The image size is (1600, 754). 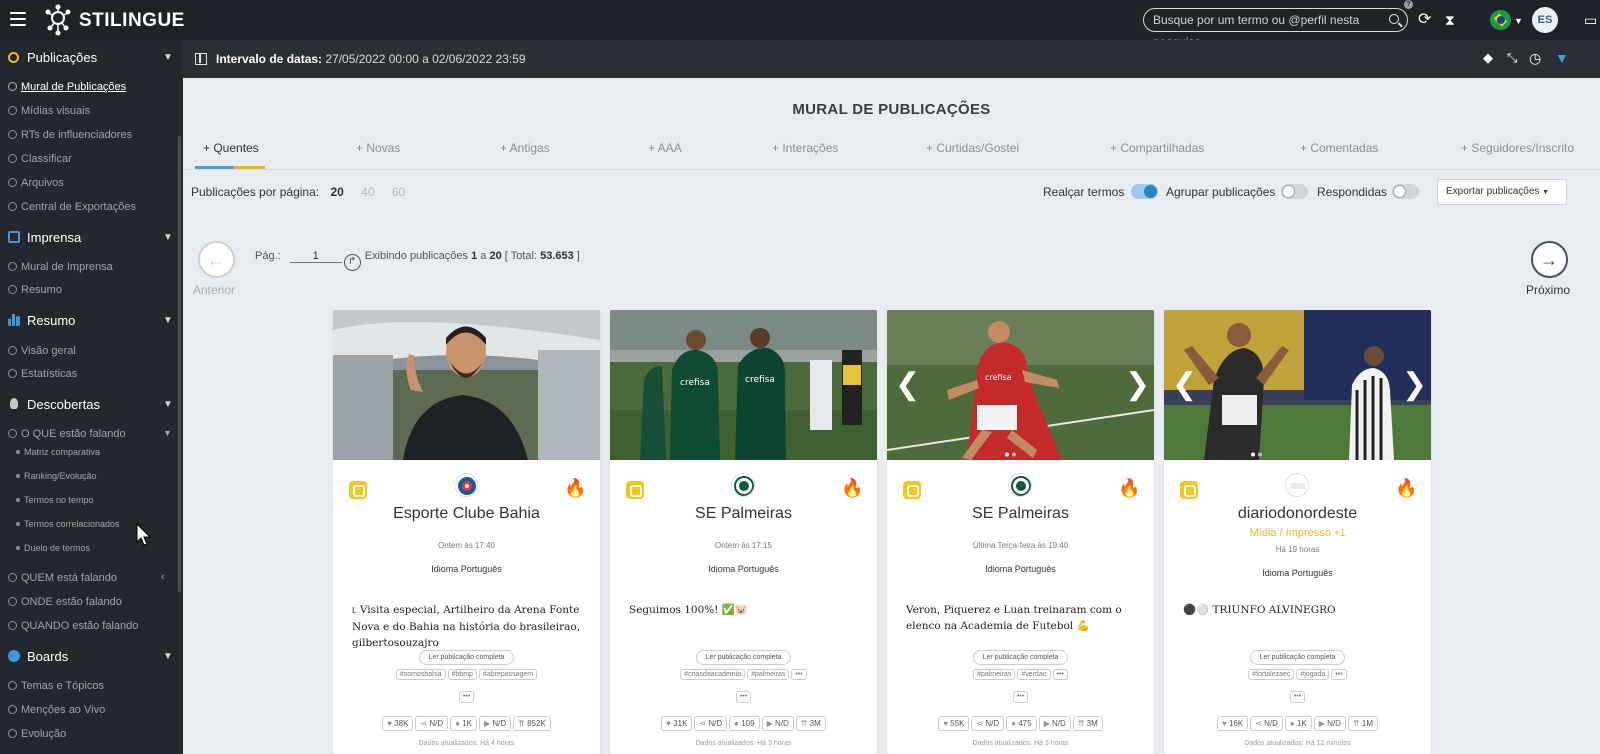 What do you see at coordinates (1517, 148) in the screenshot?
I see `tab-seguidores: + Seguidores/Inscrito` at bounding box center [1517, 148].